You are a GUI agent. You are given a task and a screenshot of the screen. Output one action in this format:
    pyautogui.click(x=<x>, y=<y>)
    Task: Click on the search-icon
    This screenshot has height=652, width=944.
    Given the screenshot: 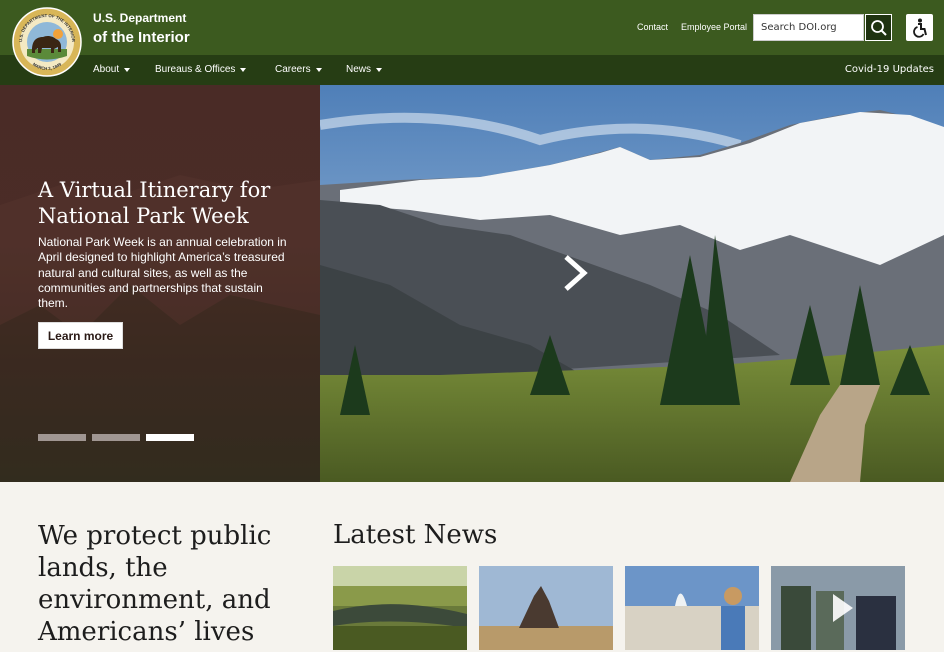 What is the action you would take?
    pyautogui.click(x=878, y=27)
    